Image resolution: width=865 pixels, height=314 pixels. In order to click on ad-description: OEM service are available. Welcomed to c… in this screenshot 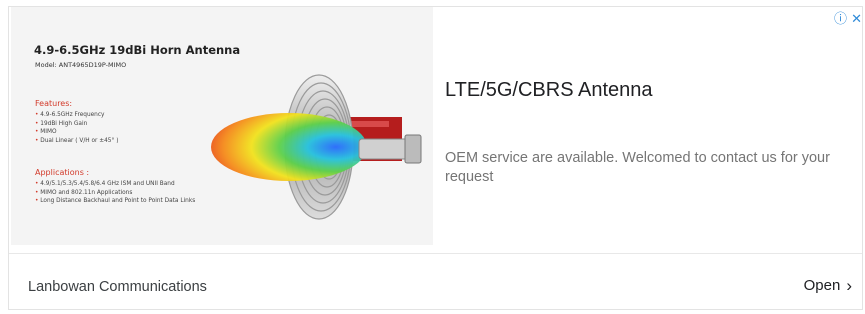, I will do `click(637, 167)`.